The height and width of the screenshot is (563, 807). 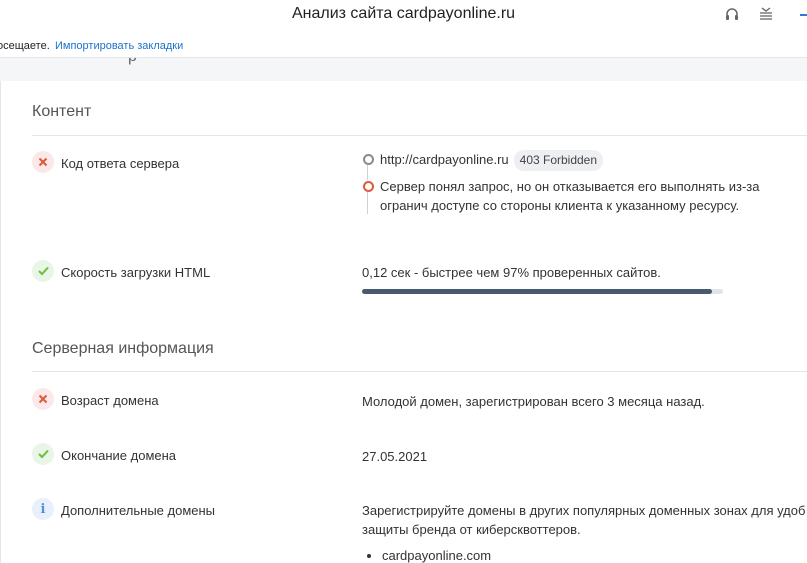 I want to click on headphones-icon, so click(x=732, y=16).